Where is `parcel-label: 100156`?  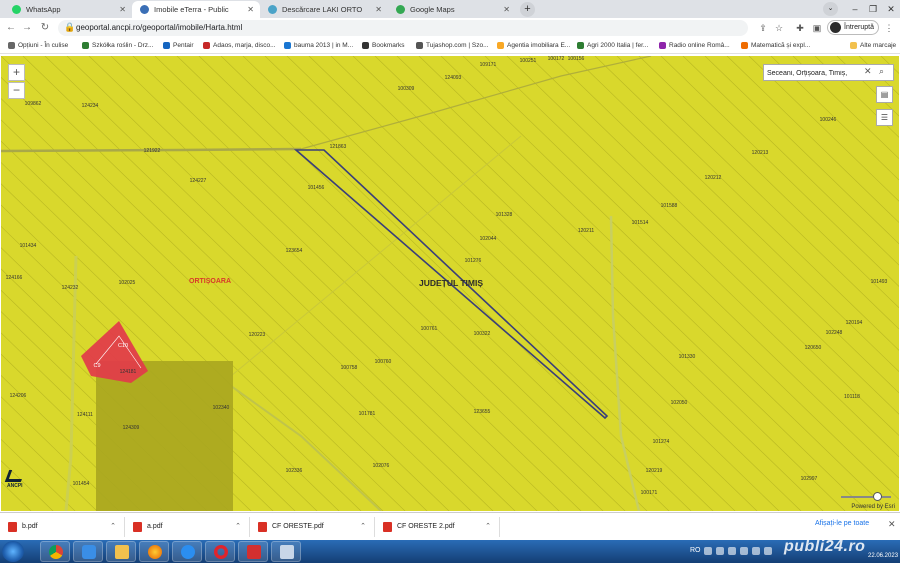
parcel-label: 100156 is located at coordinates (576, 59).